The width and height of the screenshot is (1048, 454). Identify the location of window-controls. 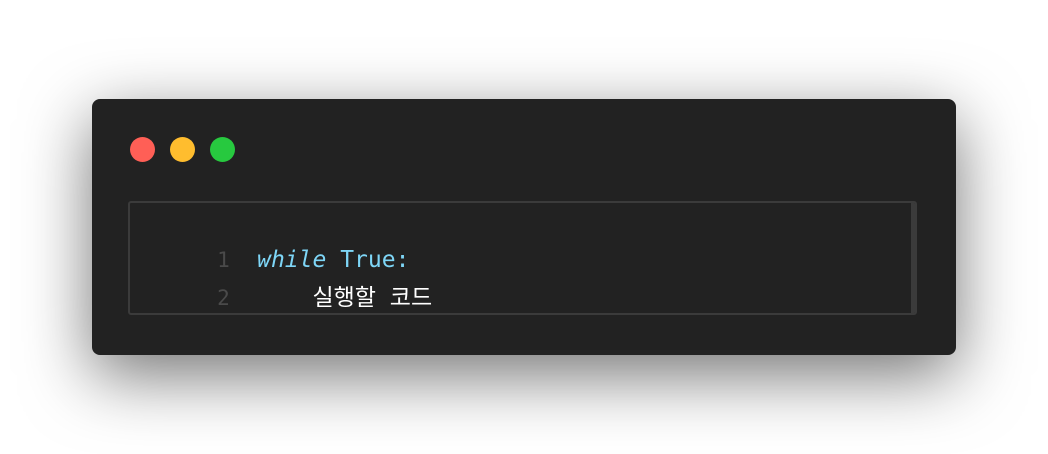
(182, 149).